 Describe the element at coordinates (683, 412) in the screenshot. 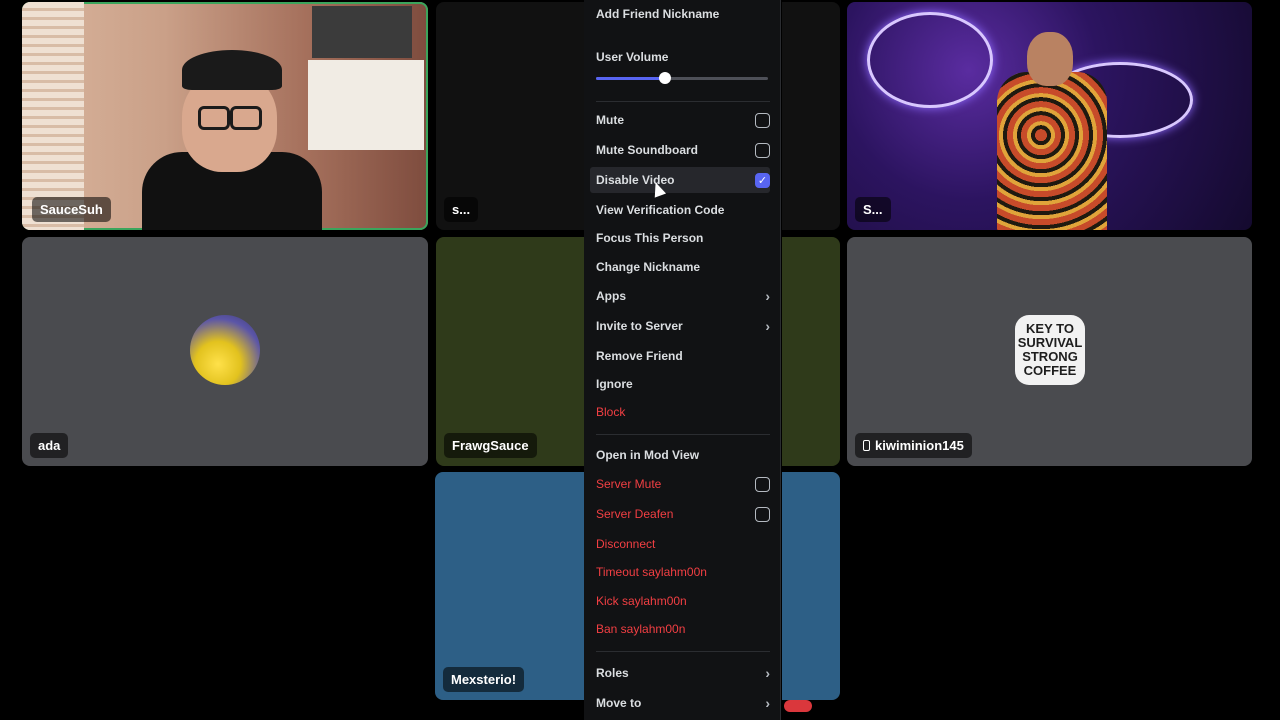

I see `menu-item-block: Block` at that location.